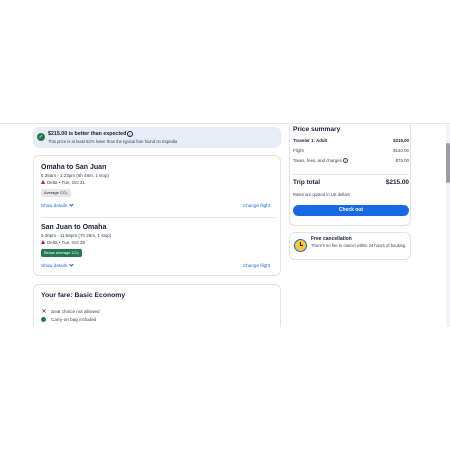  I want to click on outbound-route: Omaha to San Juan, so click(74, 167).